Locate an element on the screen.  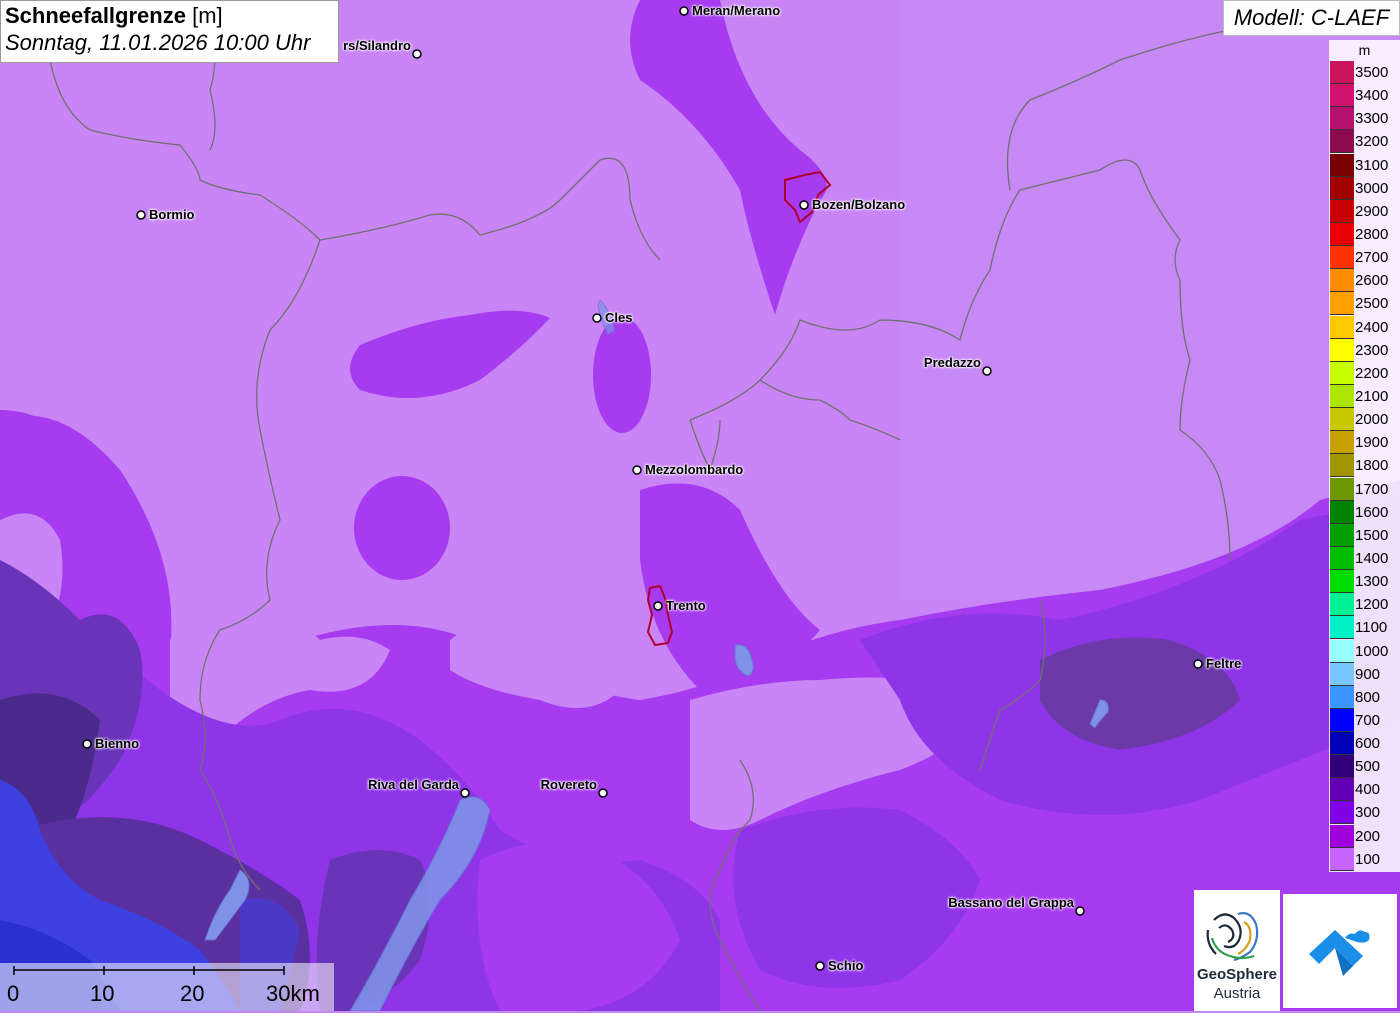
legend-label: 200 is located at coordinates (1368, 836).